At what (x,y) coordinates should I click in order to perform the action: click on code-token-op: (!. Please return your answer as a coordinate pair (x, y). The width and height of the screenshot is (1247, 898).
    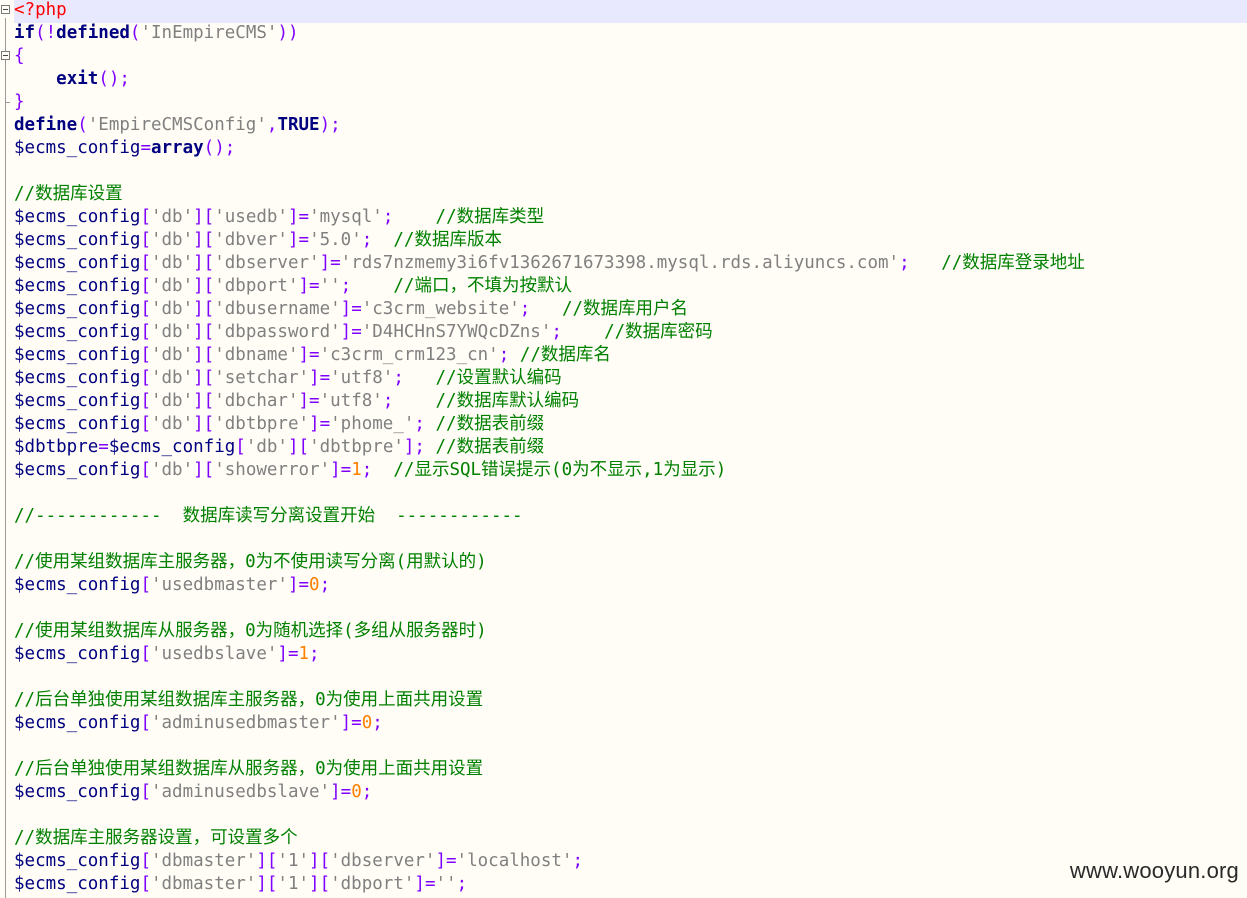
    Looking at the image, I should click on (46, 33).